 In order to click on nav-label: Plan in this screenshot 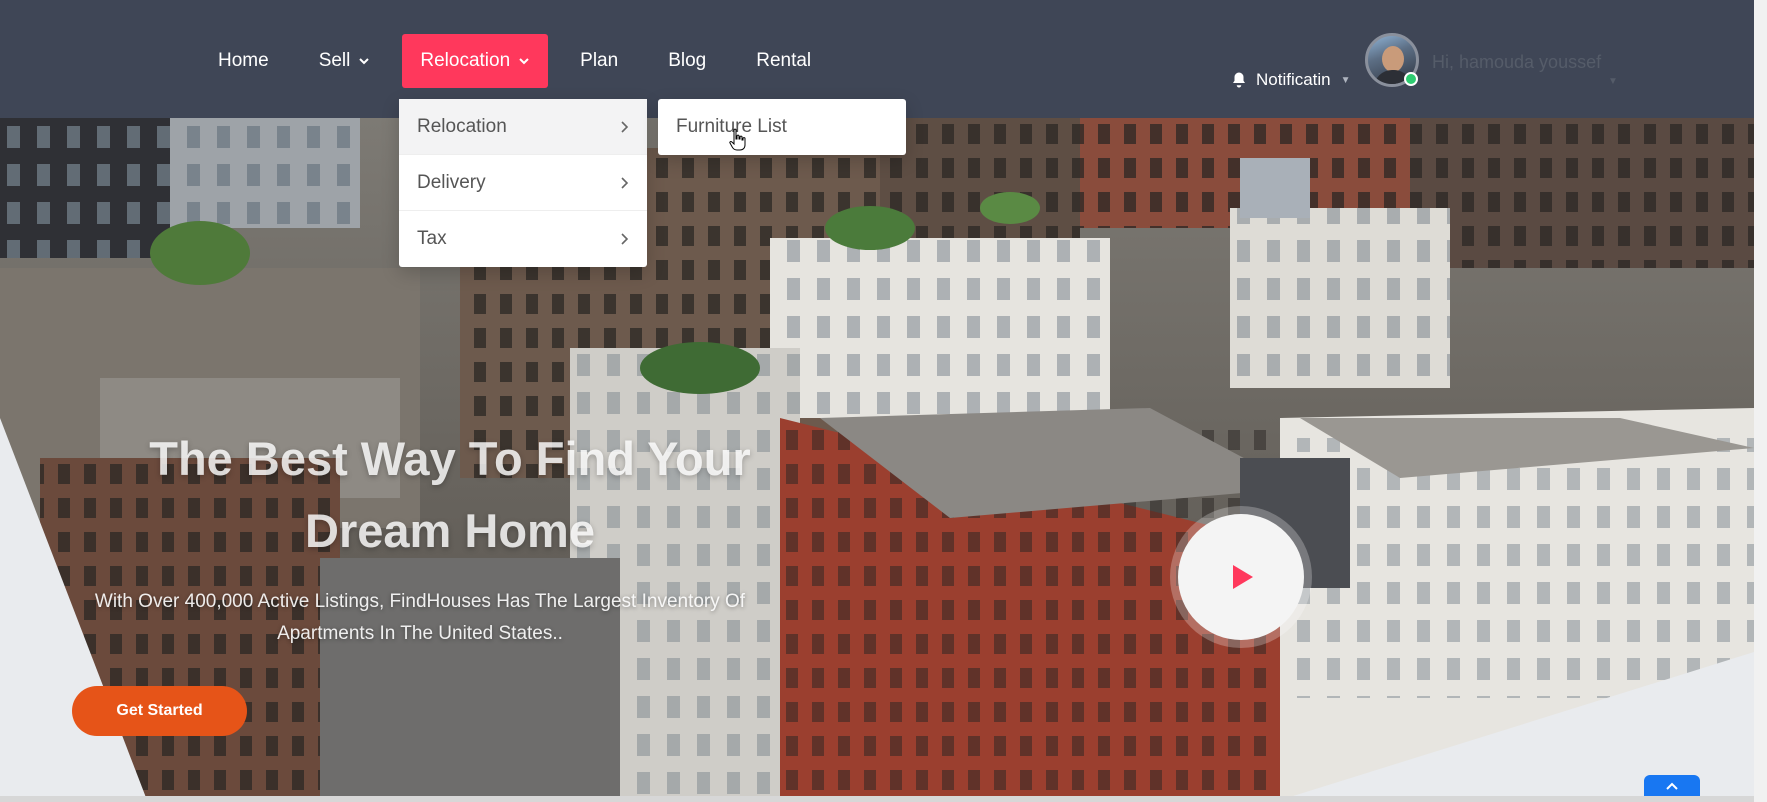, I will do `click(599, 60)`.